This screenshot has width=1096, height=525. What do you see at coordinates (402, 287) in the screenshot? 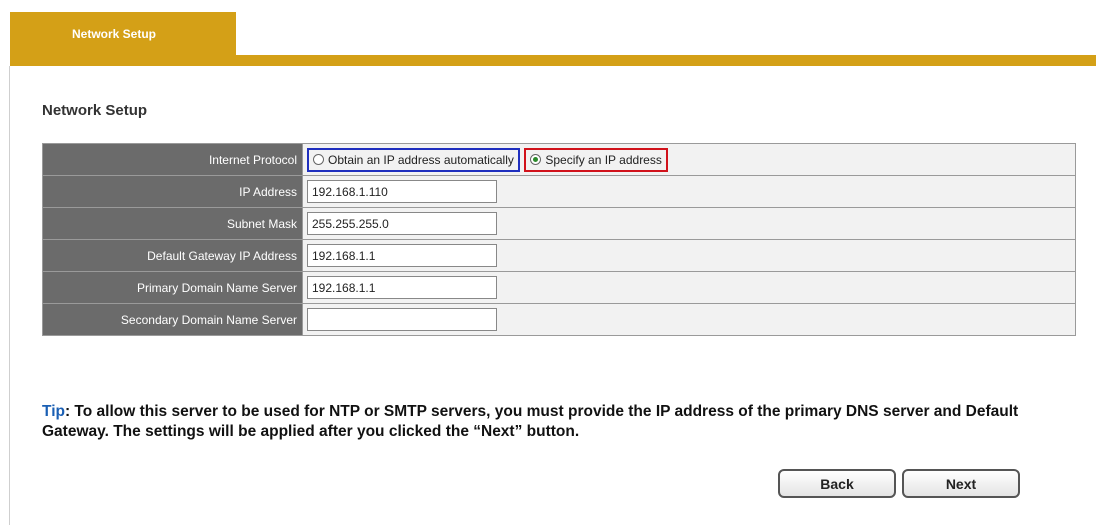
I see `primary-dns-input` at bounding box center [402, 287].